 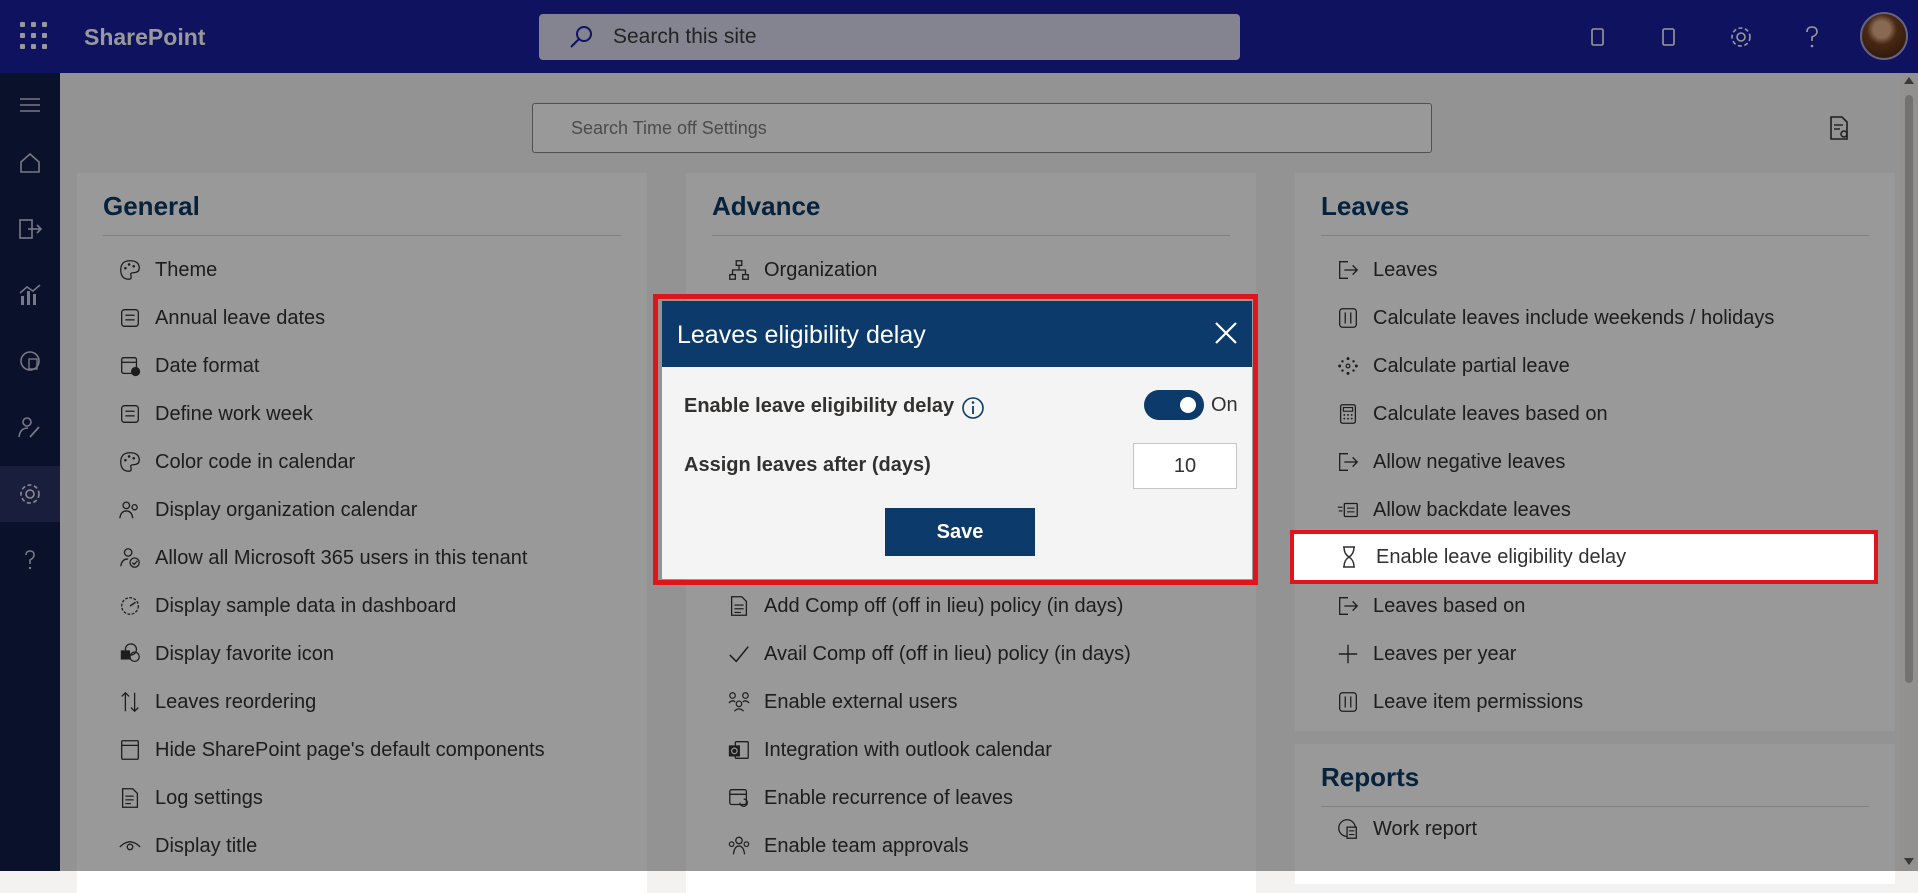 What do you see at coordinates (960, 532) in the screenshot?
I see `save-button: Save` at bounding box center [960, 532].